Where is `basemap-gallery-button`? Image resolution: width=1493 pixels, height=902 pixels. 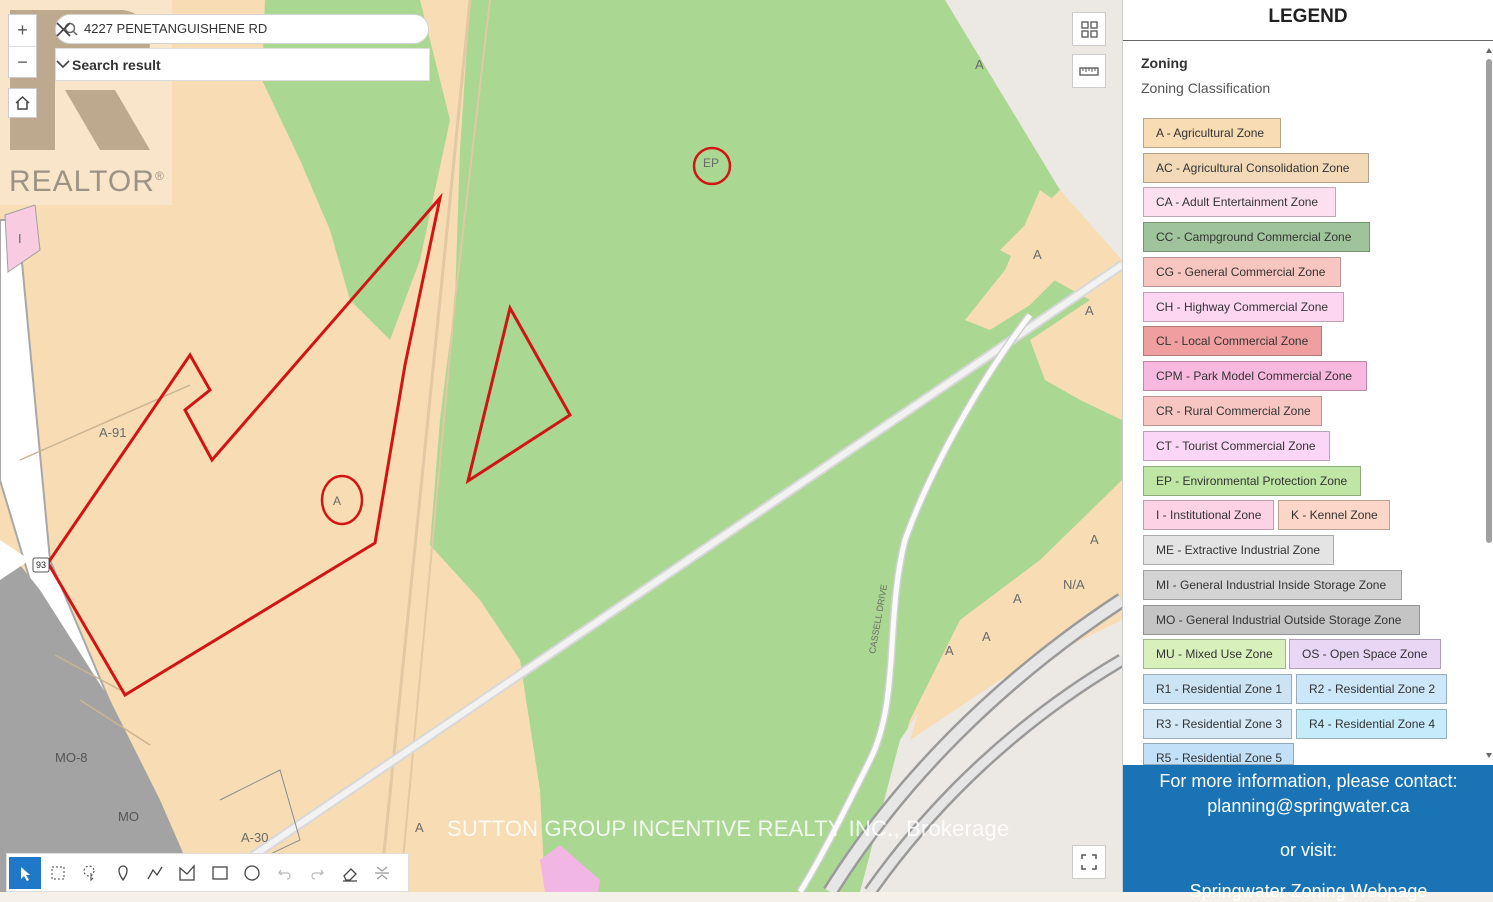 basemap-gallery-button is located at coordinates (1089, 29).